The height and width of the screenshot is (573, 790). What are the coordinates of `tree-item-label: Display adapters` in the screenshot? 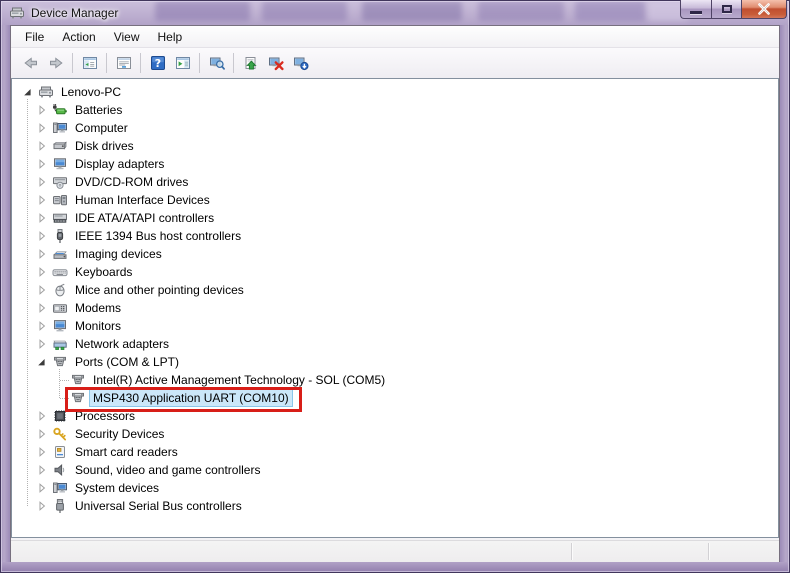 It's located at (119, 164).